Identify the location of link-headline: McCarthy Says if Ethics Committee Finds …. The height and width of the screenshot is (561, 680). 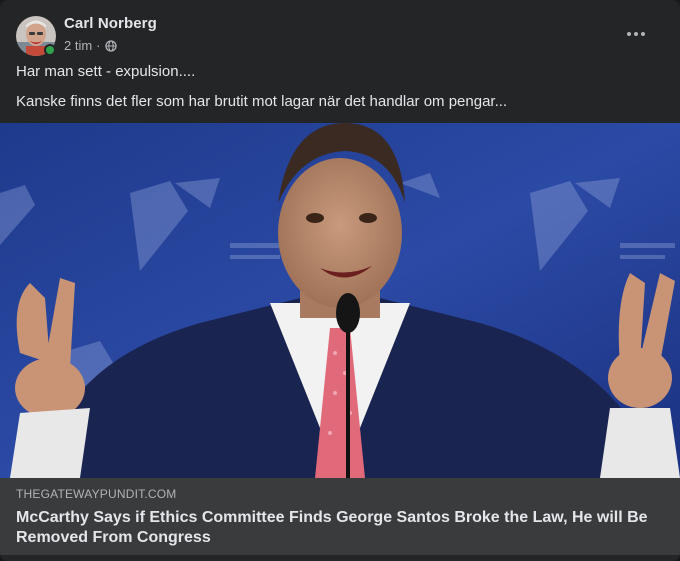
(340, 528).